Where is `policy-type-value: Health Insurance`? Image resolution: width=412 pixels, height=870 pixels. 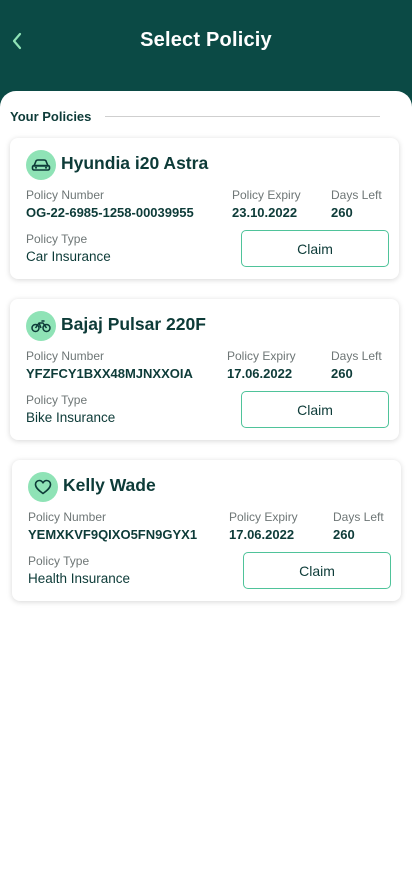
policy-type-value: Health Insurance is located at coordinates (79, 578).